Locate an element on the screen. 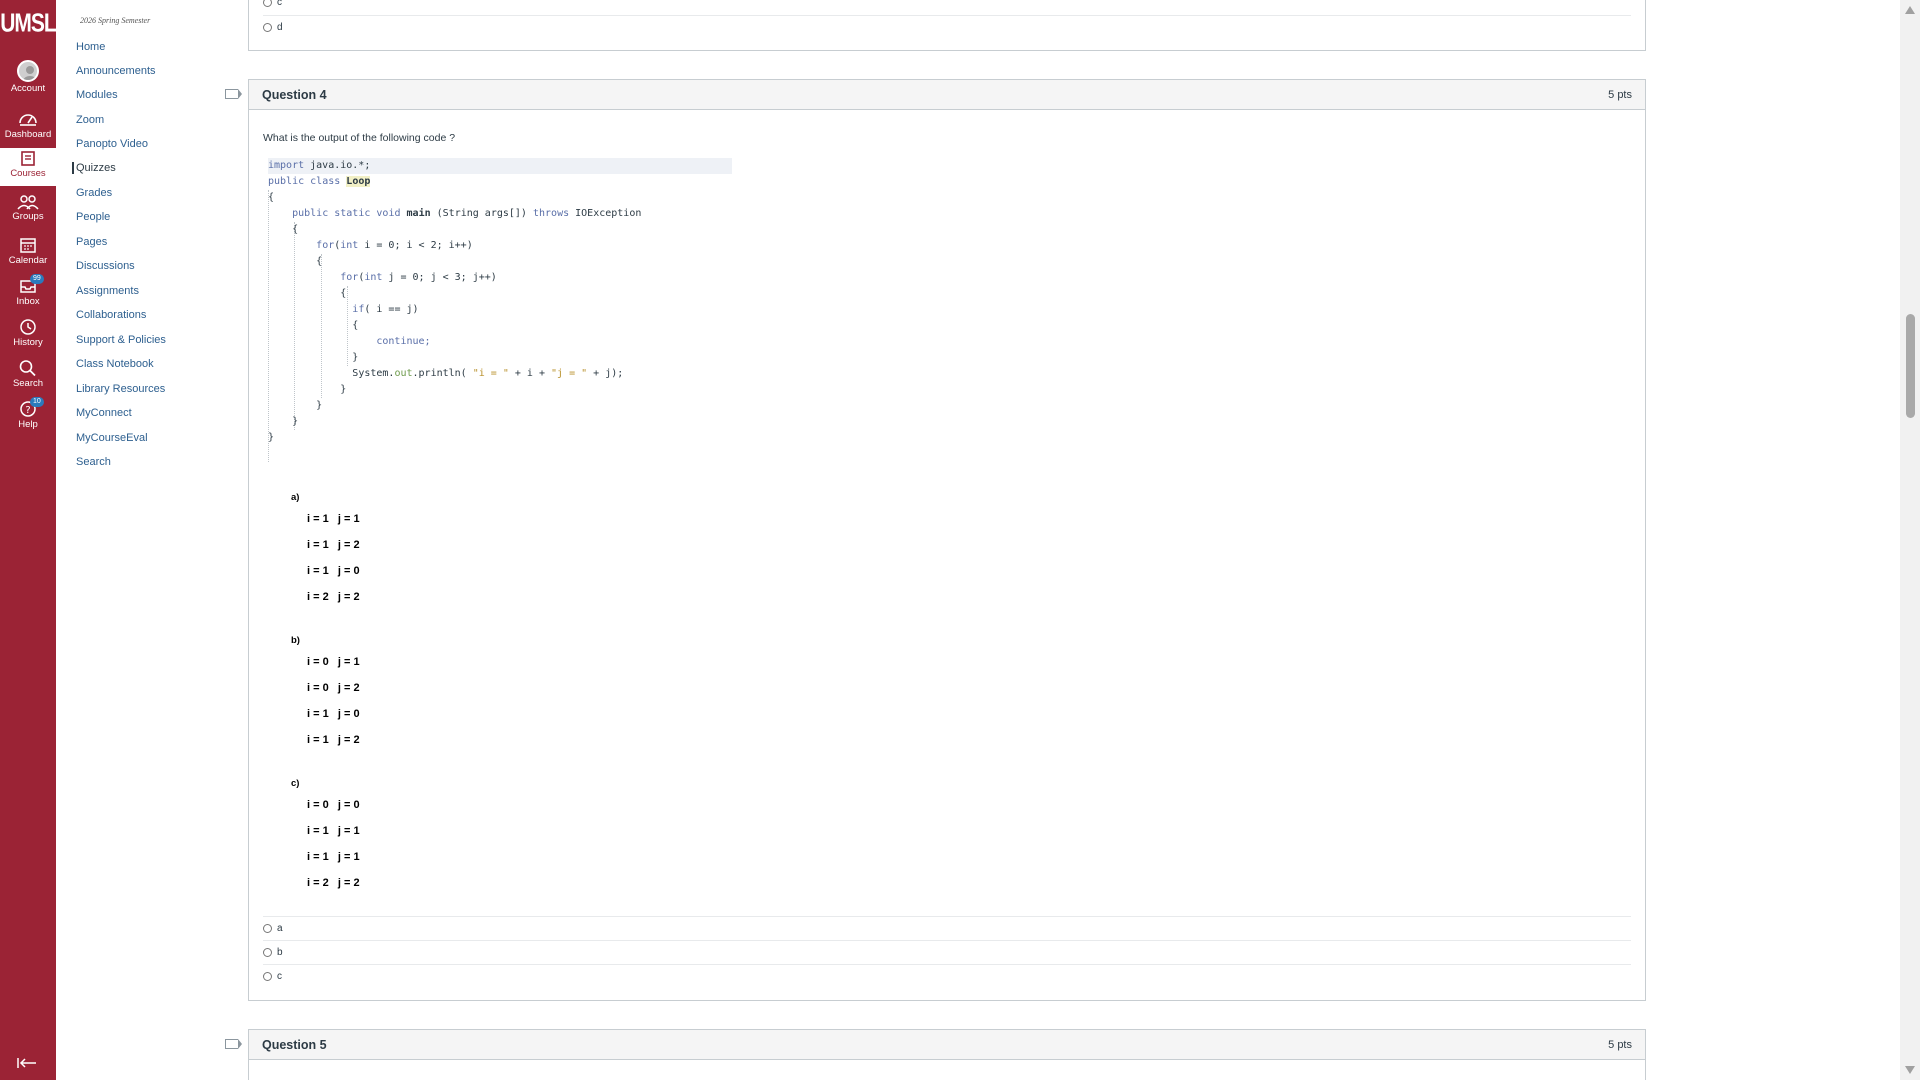 The image size is (1920, 1080). search-icon is located at coordinates (27, 368).